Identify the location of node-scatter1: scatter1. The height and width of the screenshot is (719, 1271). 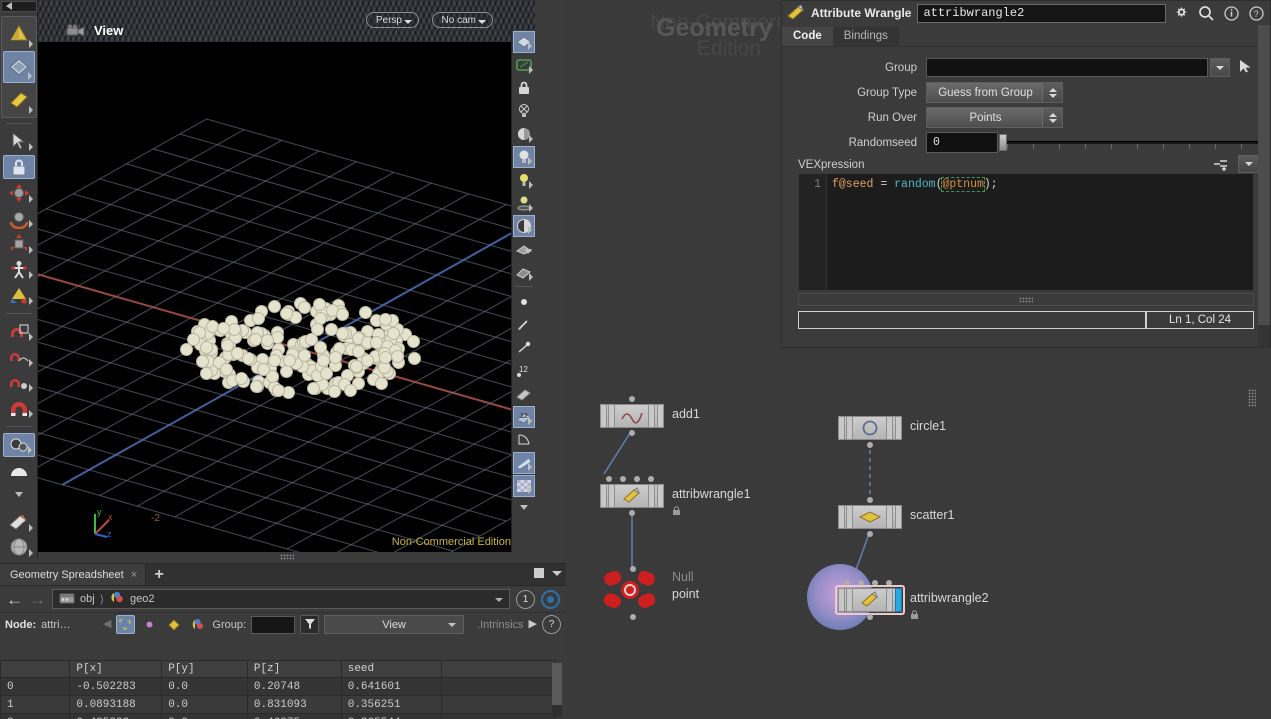
(896, 517).